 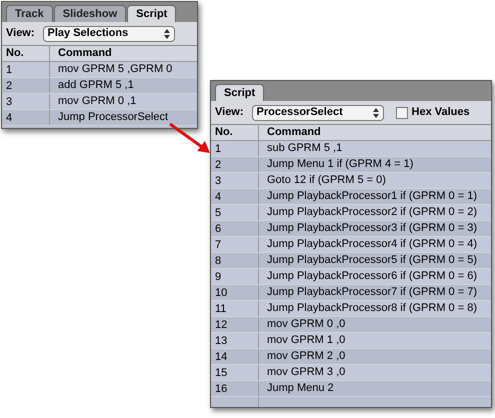 What do you see at coordinates (235, 388) in the screenshot?
I see `row-number: 16` at bounding box center [235, 388].